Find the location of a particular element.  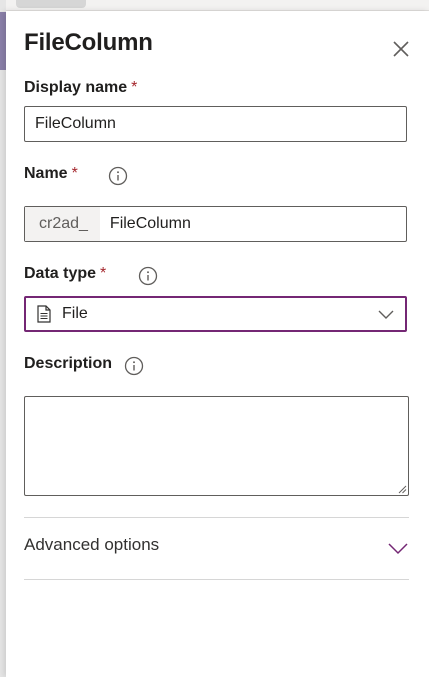

background-topbar is located at coordinates (217, 5).